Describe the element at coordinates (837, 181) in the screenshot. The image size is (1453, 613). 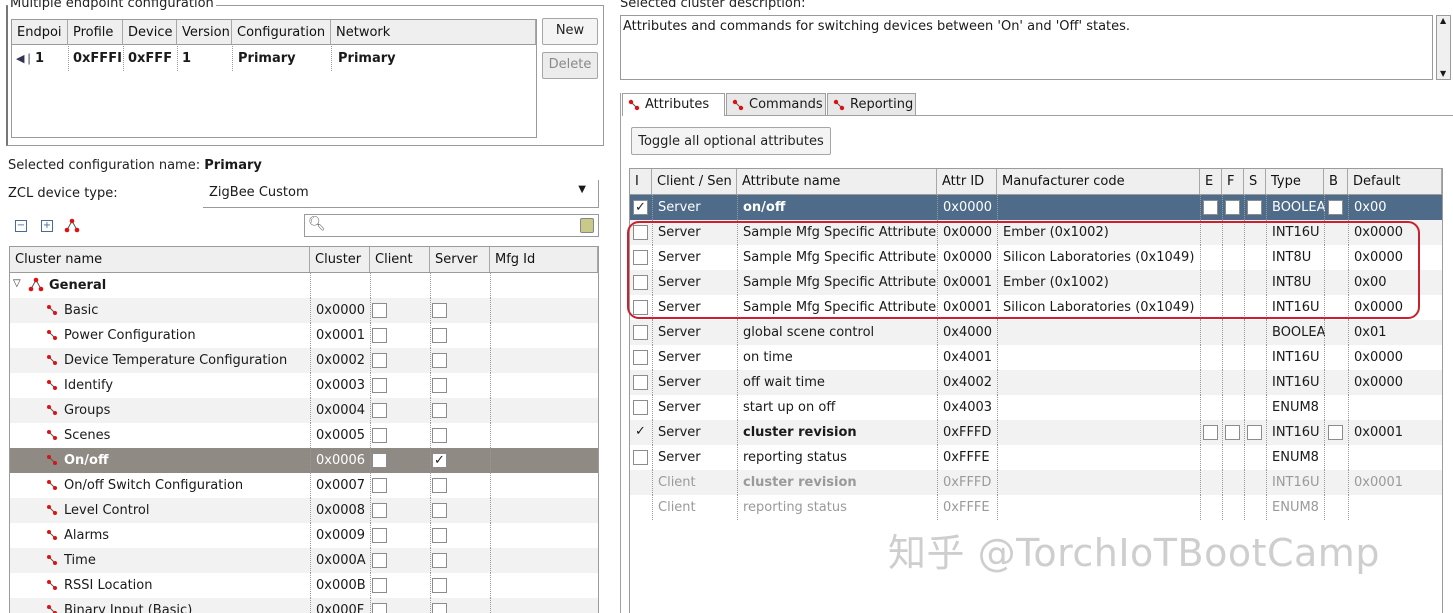
I see `attr-col-header: Attribute name` at that location.